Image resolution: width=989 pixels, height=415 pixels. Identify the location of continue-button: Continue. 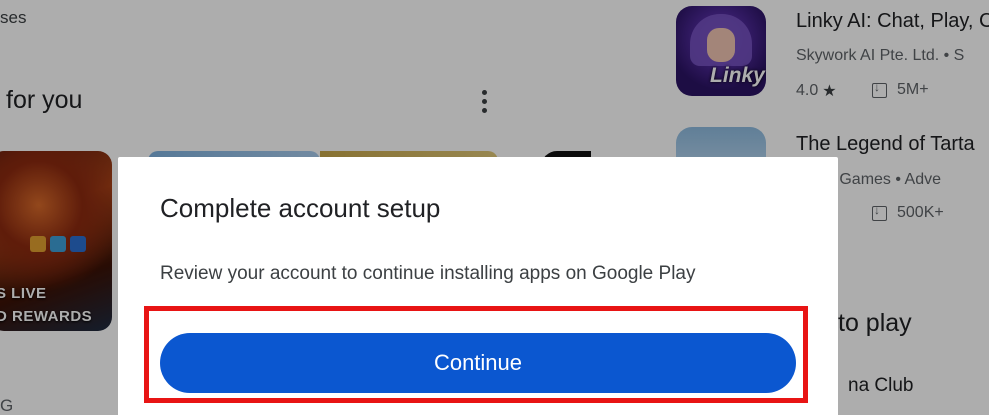
(478, 363).